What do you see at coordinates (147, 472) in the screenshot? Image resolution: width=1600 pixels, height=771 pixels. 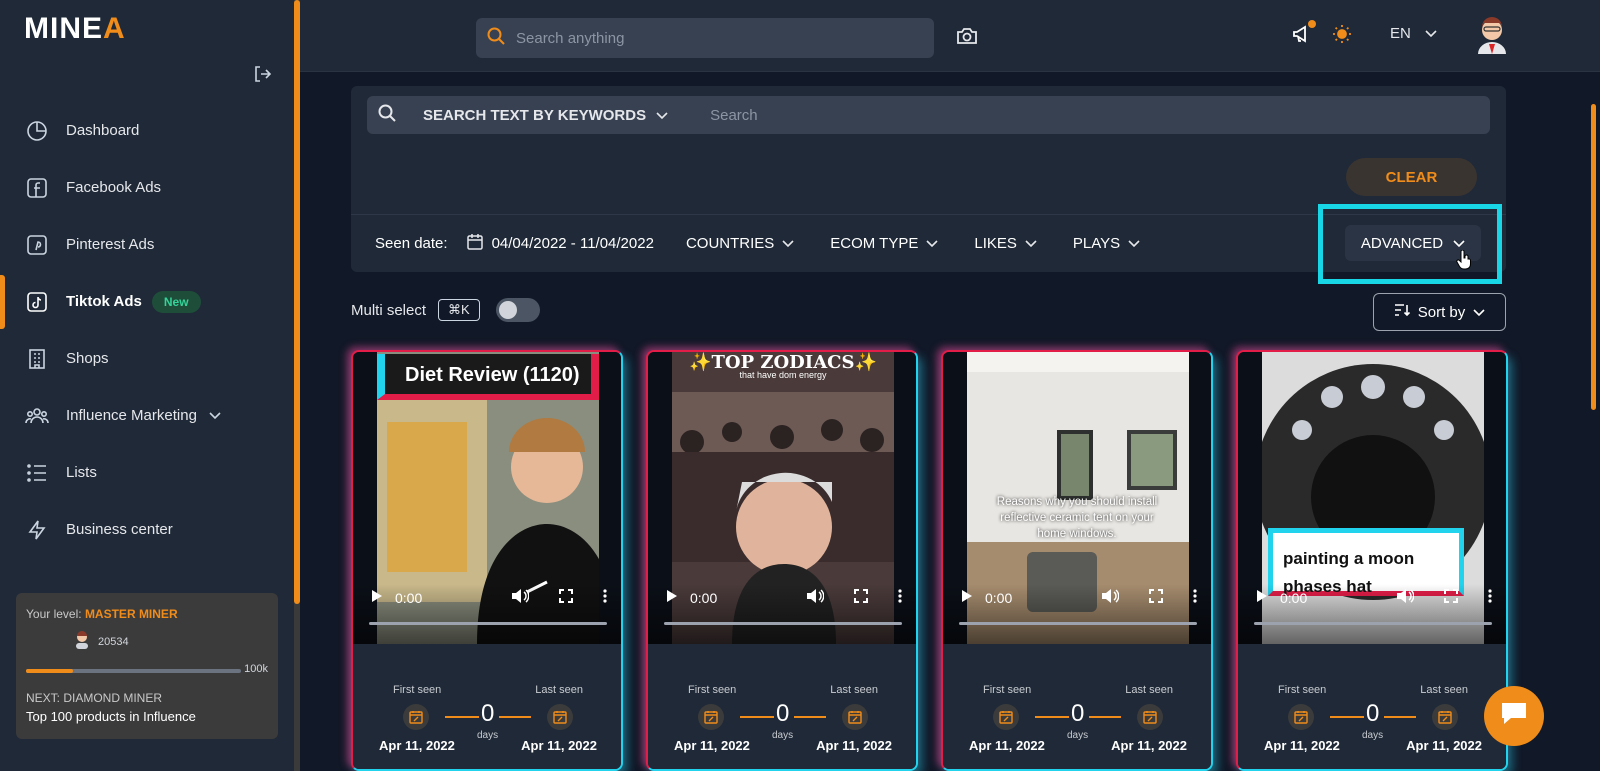 I see `sidebar-item-lists: Lists` at bounding box center [147, 472].